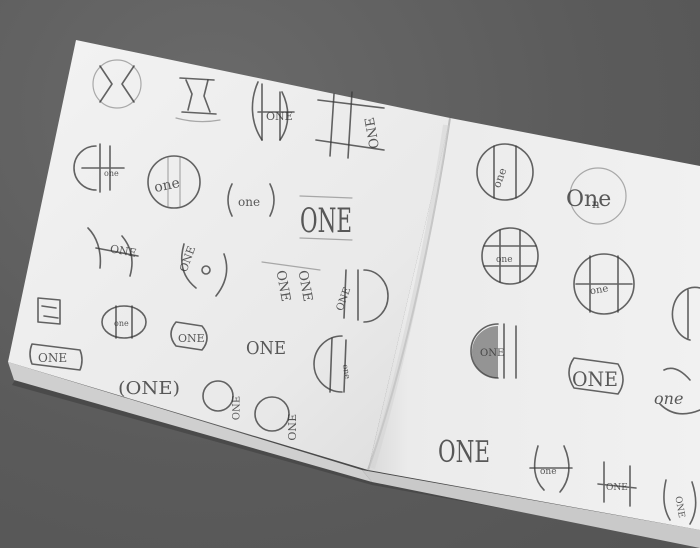 Image resolution: width=700 pixels, height=548 pixels. What do you see at coordinates (588, 199) in the screenshot?
I see `svg-text: One` at bounding box center [588, 199].